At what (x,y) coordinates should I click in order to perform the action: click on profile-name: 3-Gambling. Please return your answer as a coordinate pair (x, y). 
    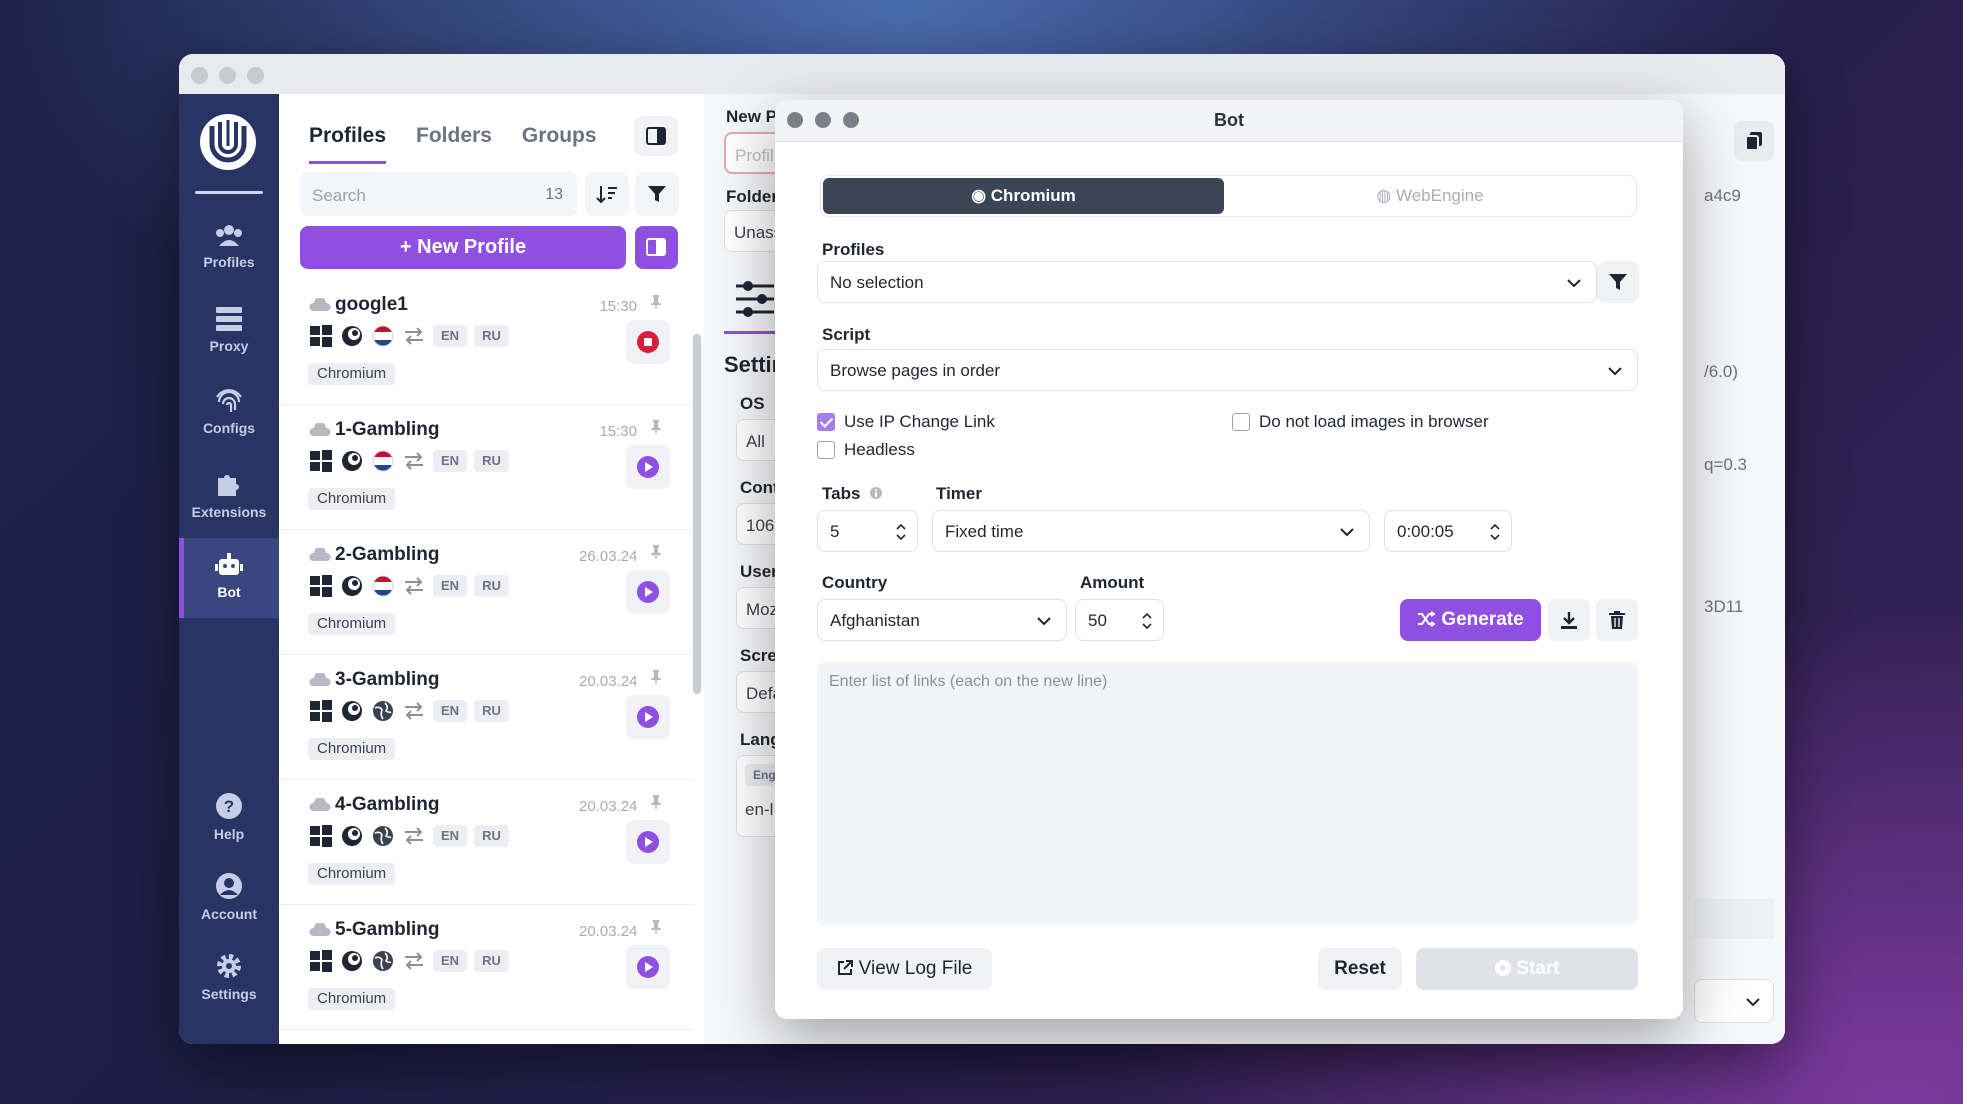
    Looking at the image, I should click on (387, 680).